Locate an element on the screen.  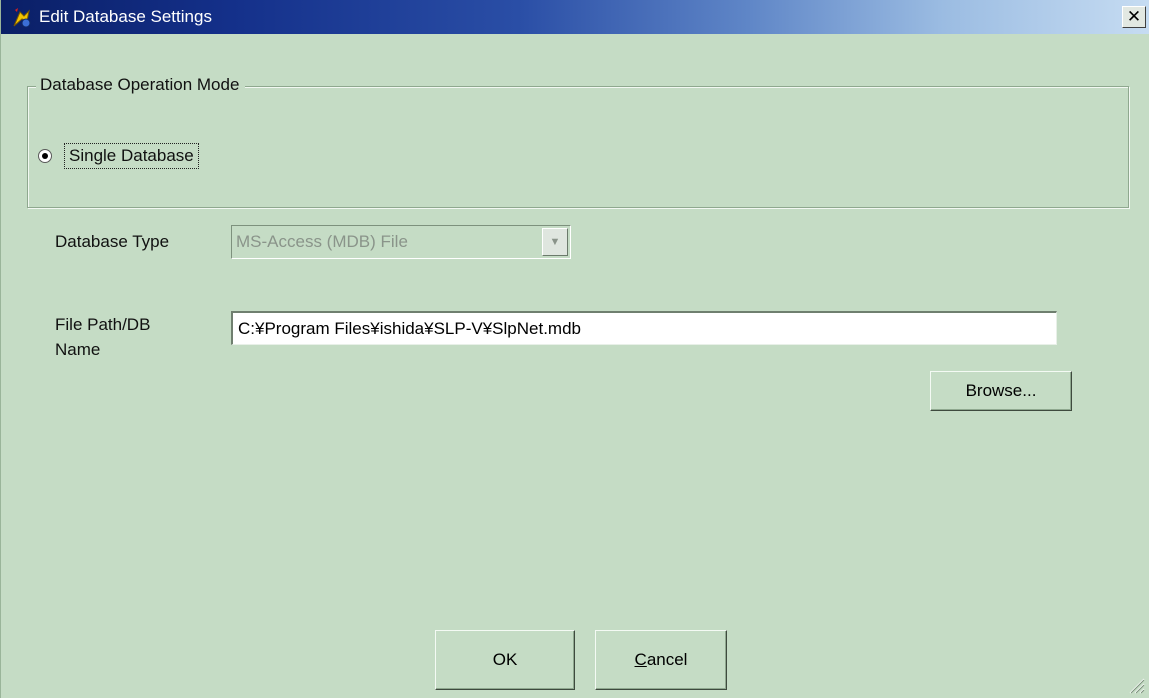
cancel-button: Cancel is located at coordinates (661, 660).